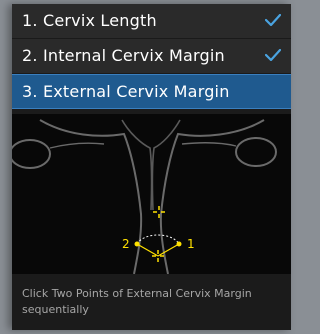  I want to click on point-1-marker, so click(179, 244).